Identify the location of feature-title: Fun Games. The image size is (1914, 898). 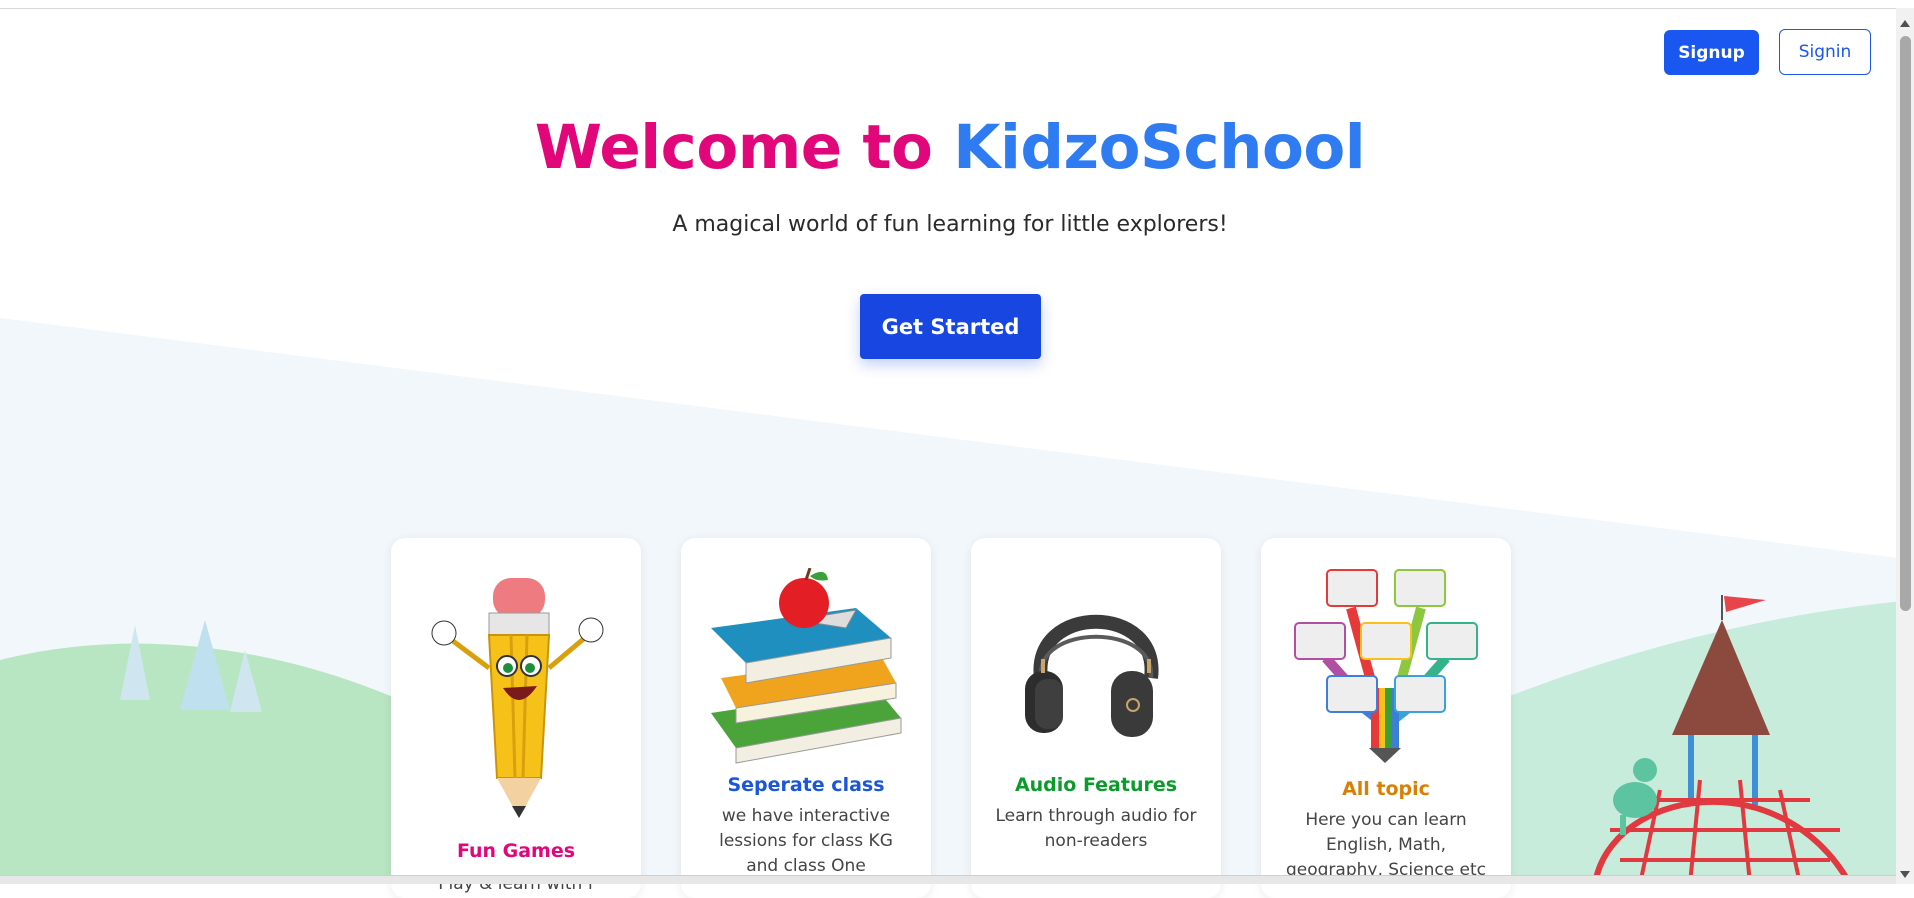
(516, 851).